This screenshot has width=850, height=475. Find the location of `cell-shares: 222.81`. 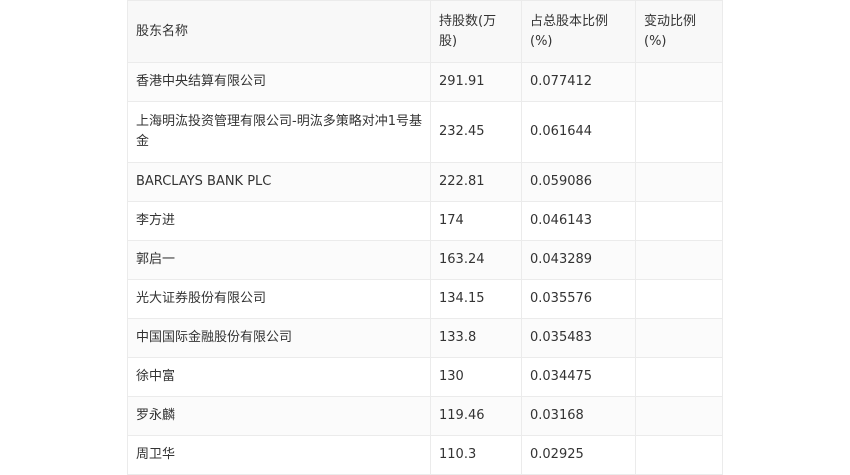

cell-shares: 222.81 is located at coordinates (476, 182).